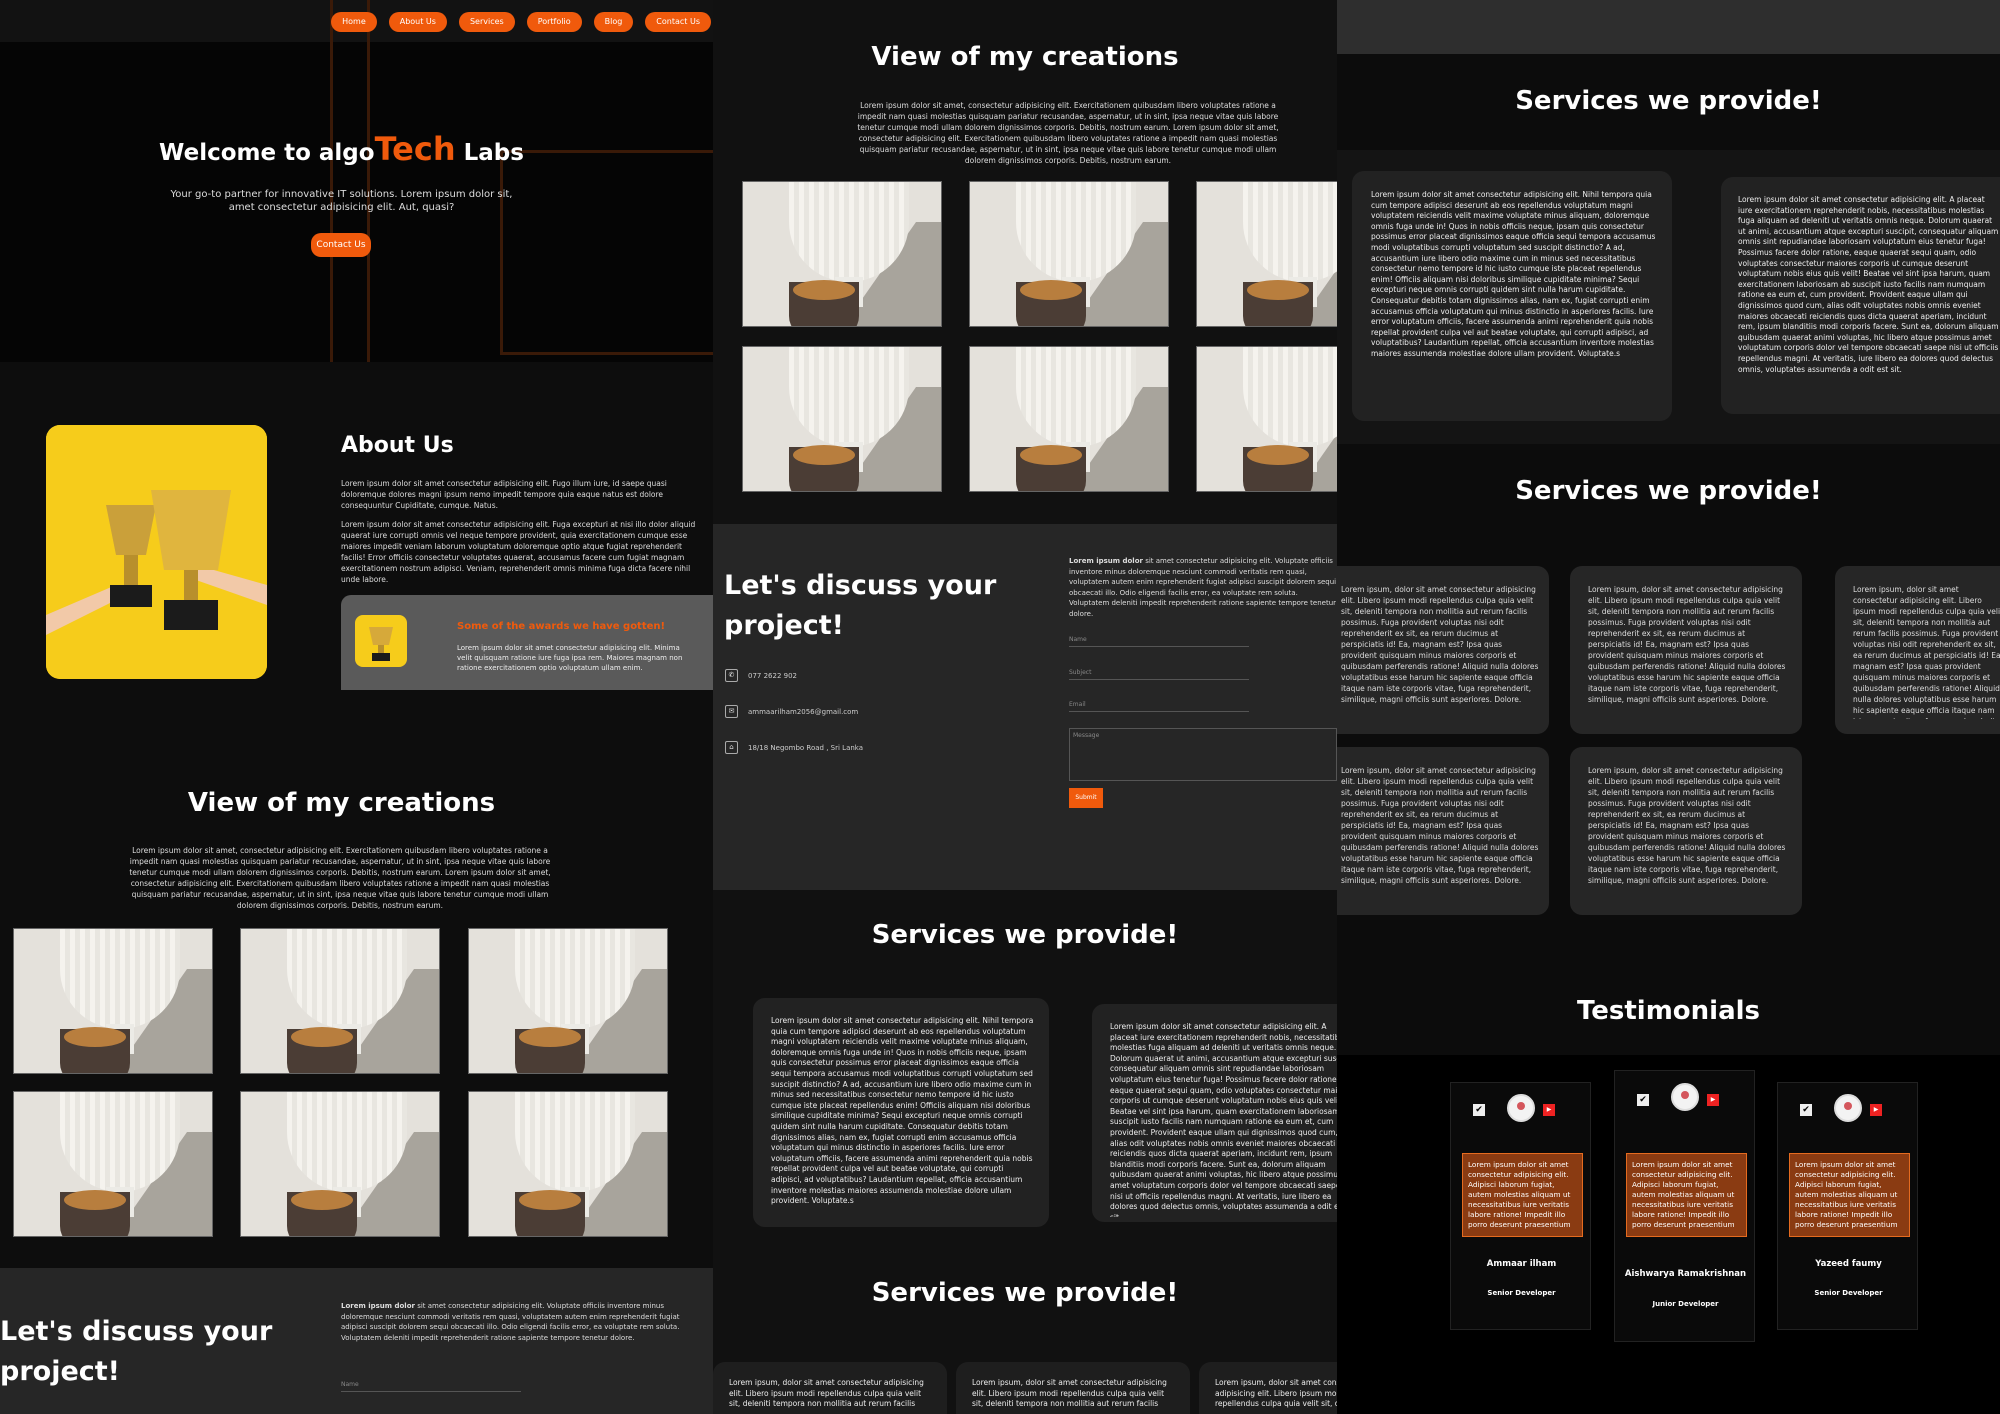 This screenshot has height=1414, width=2000. I want to click on hero-title-post: Labs, so click(493, 153).